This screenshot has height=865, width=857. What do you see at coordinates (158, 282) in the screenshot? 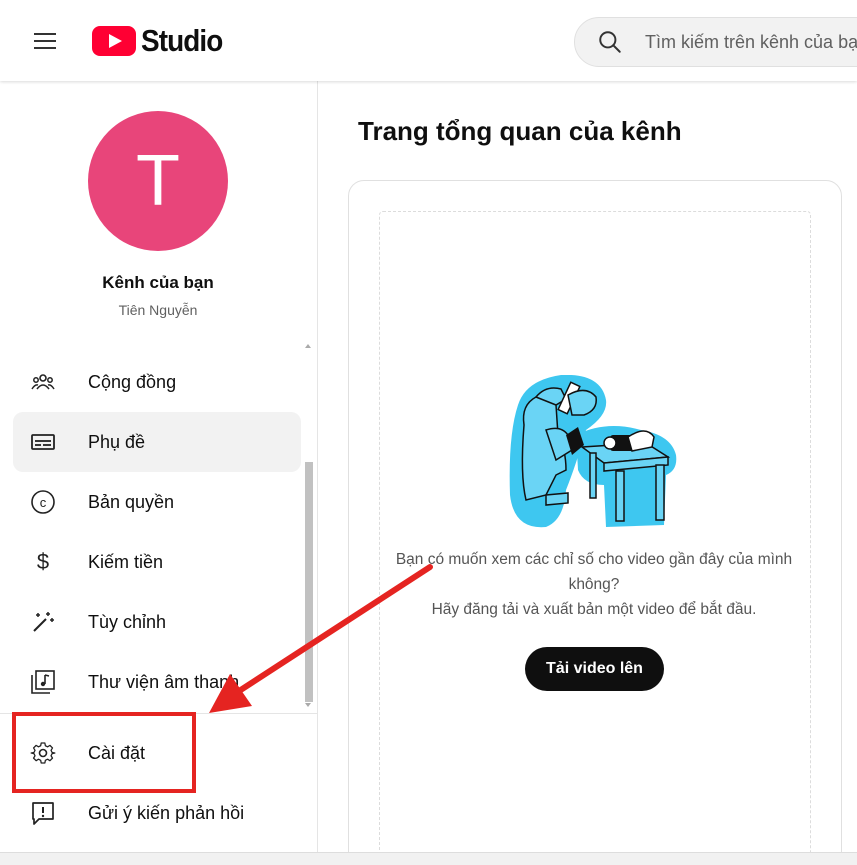
I see `channel-name: Kênh của bạn` at bounding box center [158, 282].